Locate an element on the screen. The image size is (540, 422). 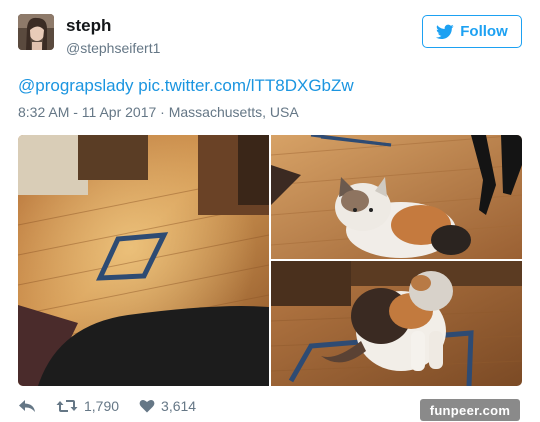
heart-icon is located at coordinates (147, 406).